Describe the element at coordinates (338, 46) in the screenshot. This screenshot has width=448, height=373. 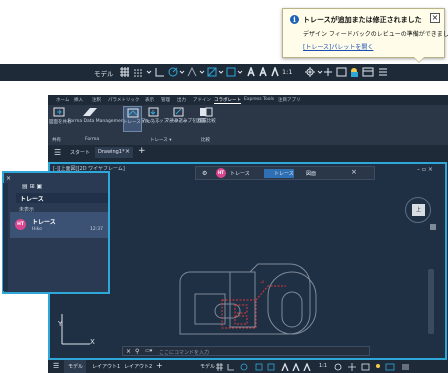
I see `open-trace-palette-link: [トレース]パレットを開く` at that location.